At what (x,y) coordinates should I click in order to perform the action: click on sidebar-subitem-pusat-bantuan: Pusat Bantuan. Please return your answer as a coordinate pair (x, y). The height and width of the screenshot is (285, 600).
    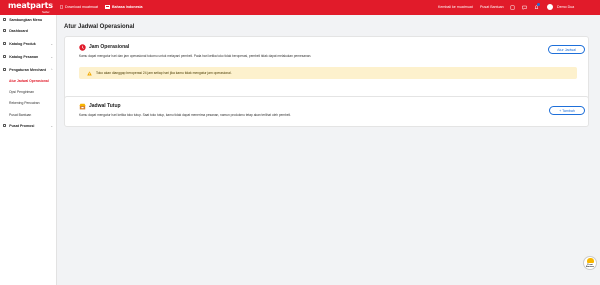
    Looking at the image, I should click on (20, 115).